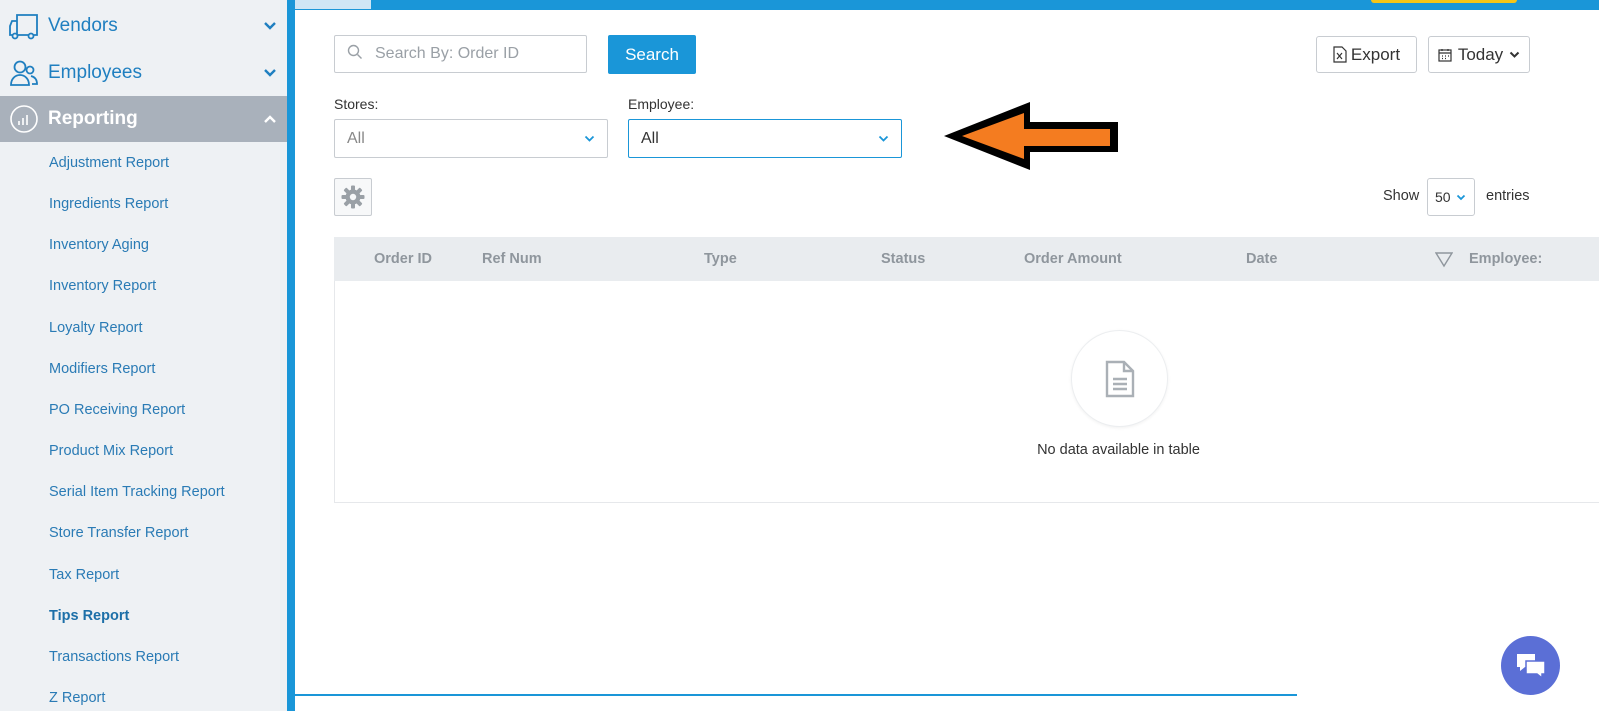  What do you see at coordinates (93, 118) in the screenshot?
I see `sidebar-item-label: Reporting` at bounding box center [93, 118].